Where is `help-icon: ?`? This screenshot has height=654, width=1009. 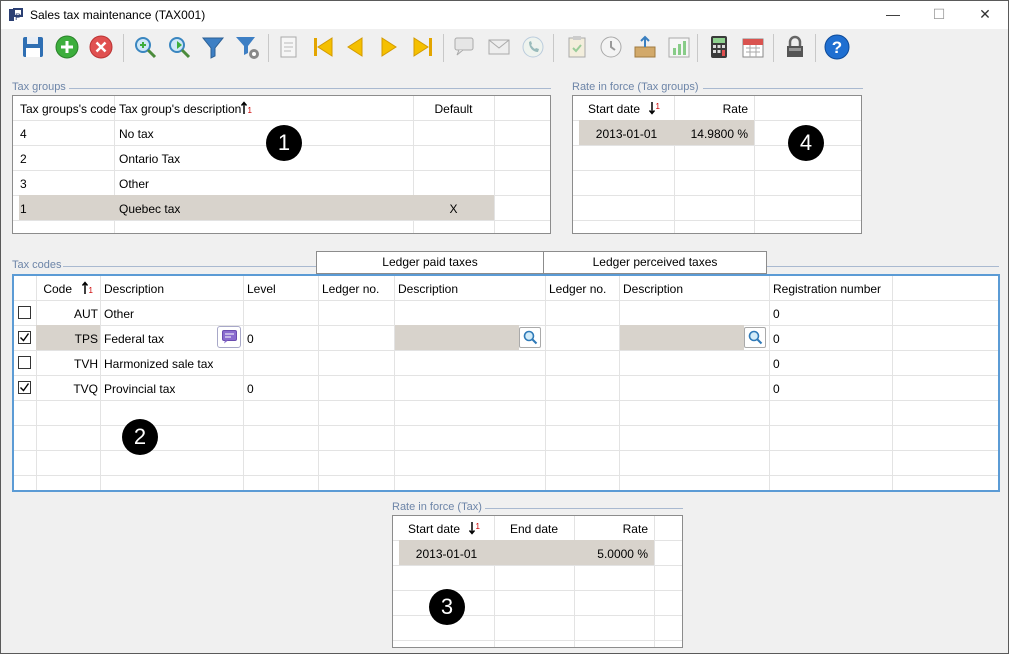
help-icon: ? is located at coordinates (837, 47).